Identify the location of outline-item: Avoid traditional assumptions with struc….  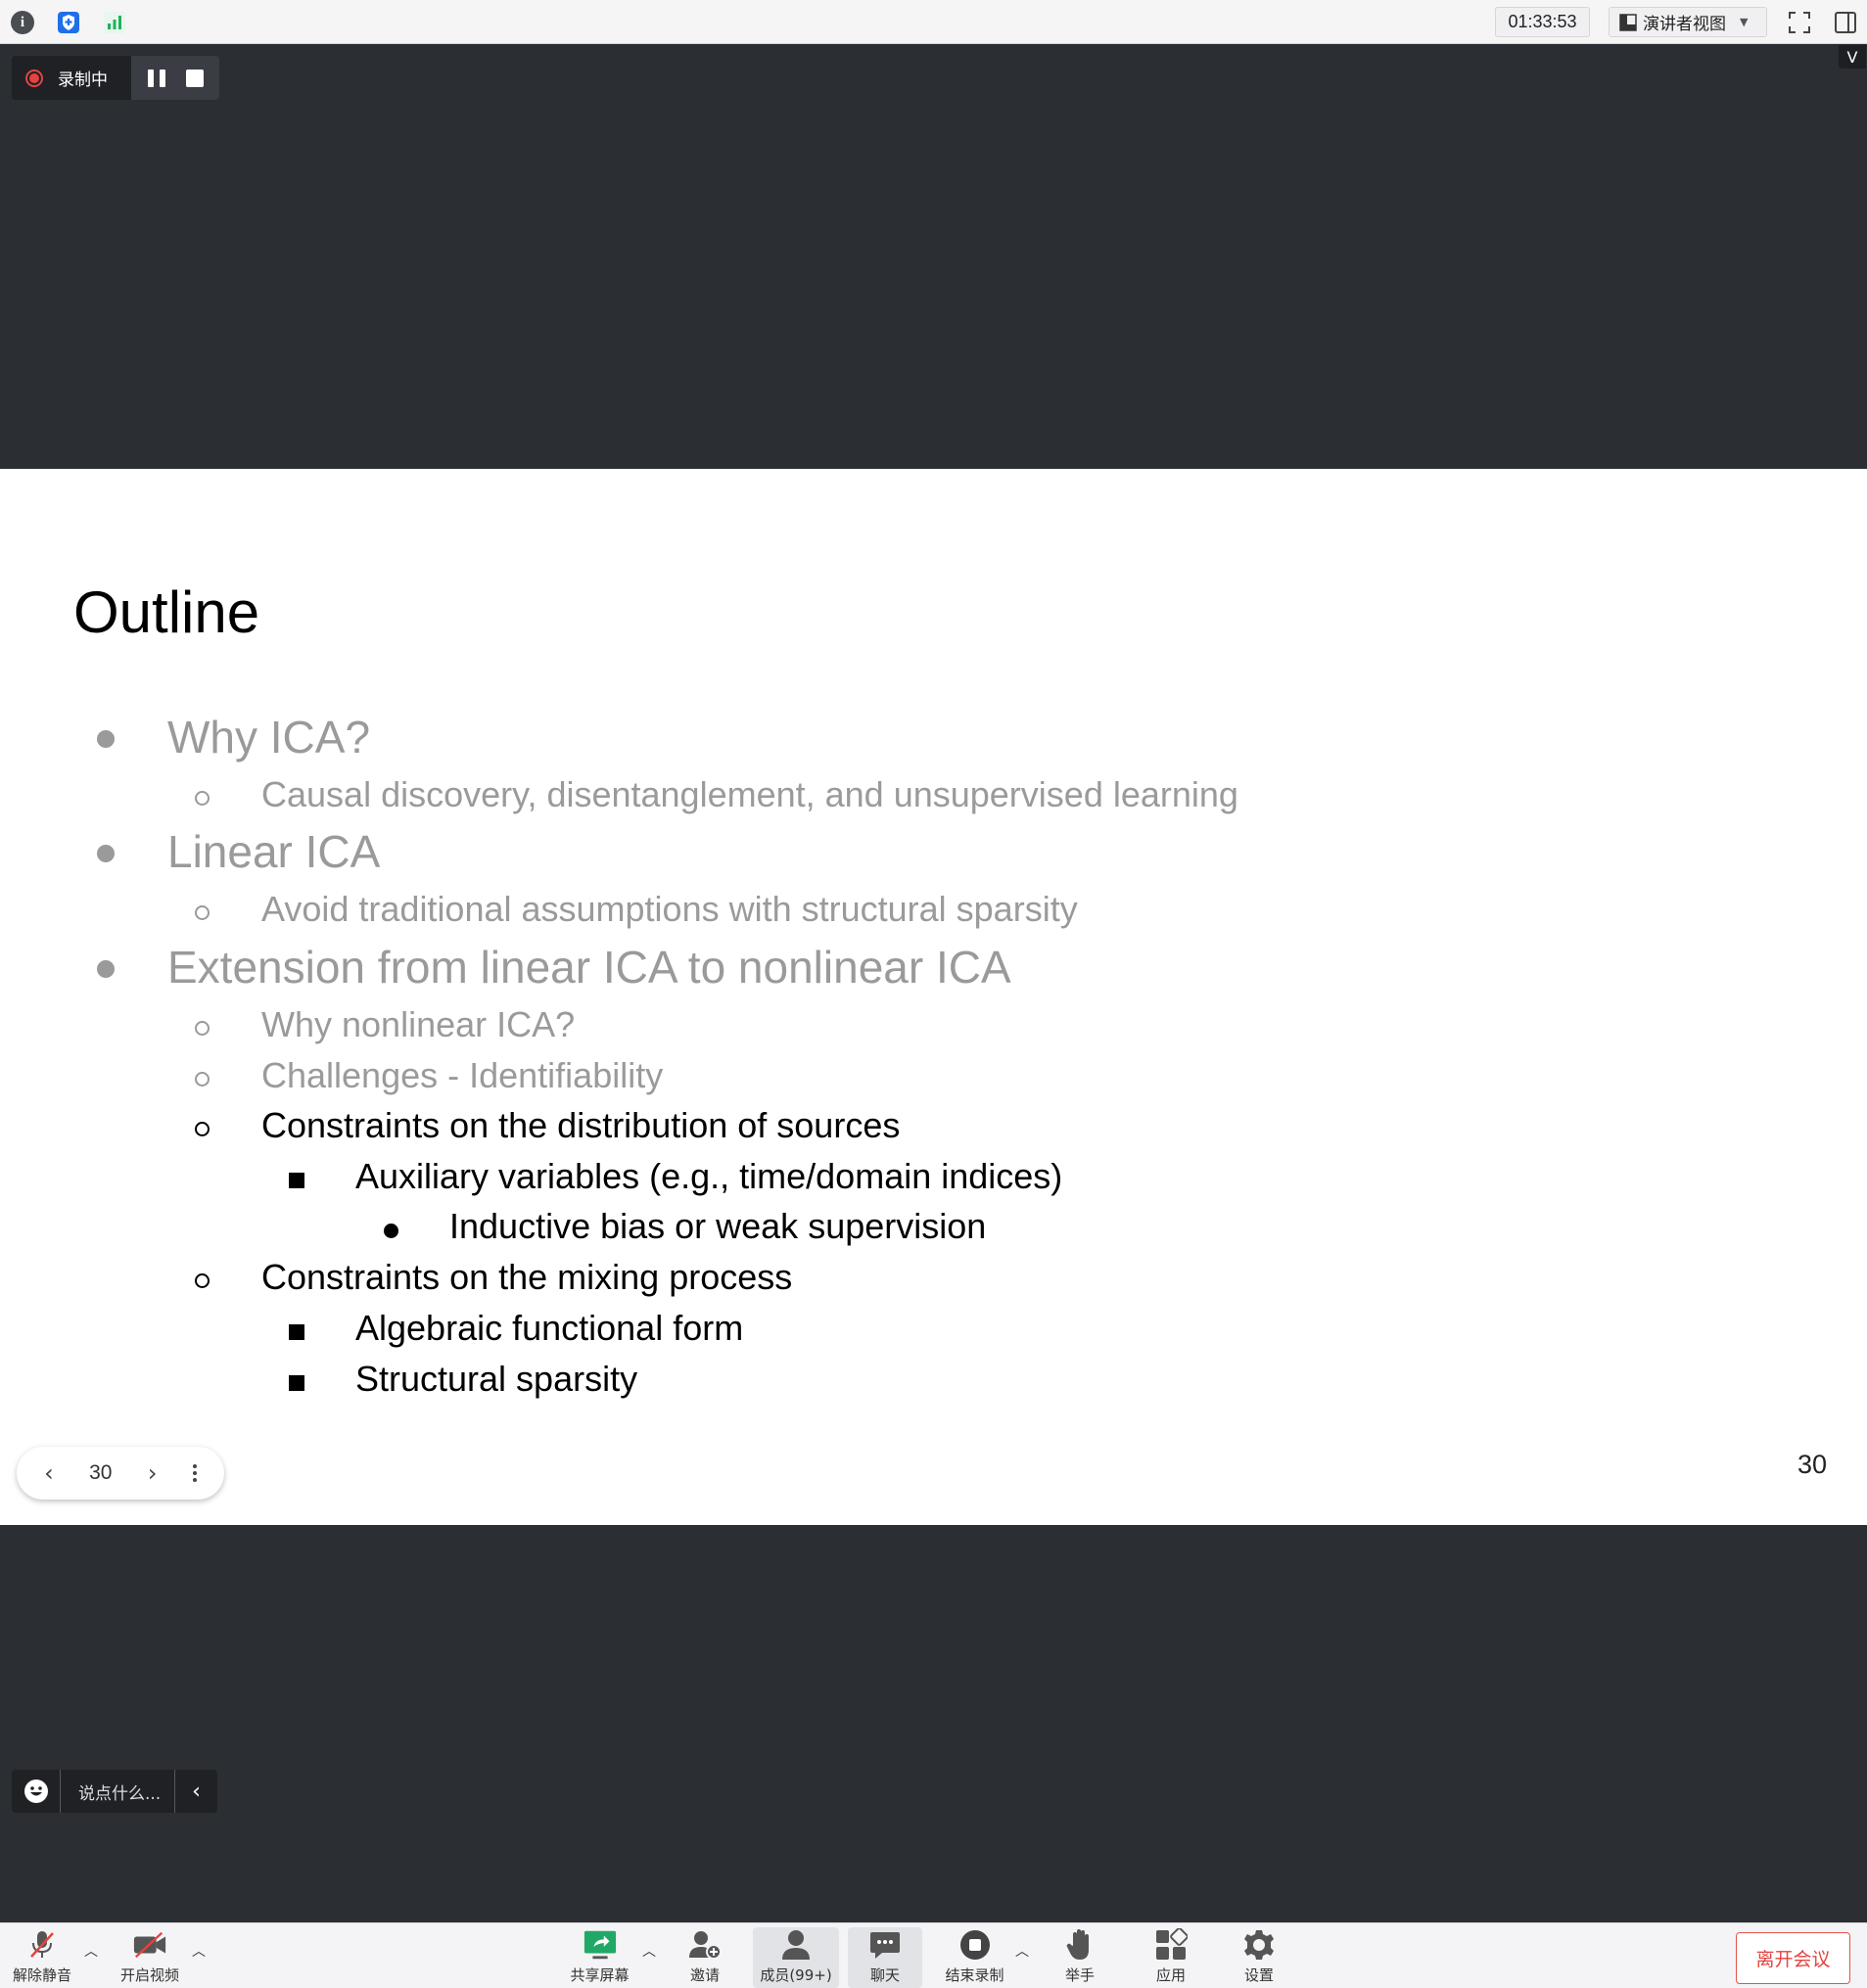
(669, 909).